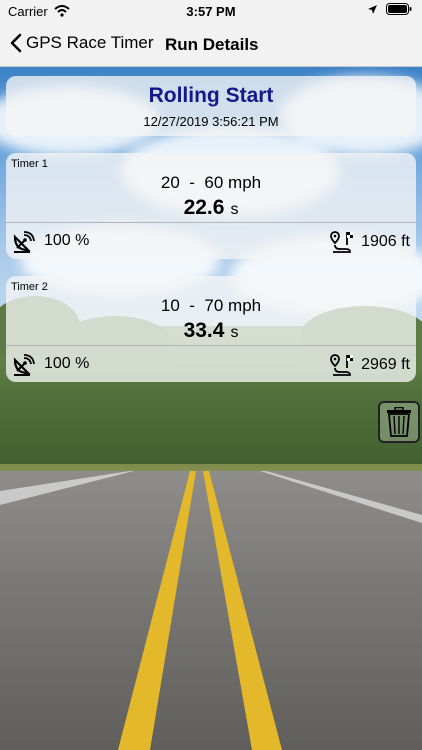  Describe the element at coordinates (385, 241) in the screenshot. I see `distance-value: 1906 ft` at that location.